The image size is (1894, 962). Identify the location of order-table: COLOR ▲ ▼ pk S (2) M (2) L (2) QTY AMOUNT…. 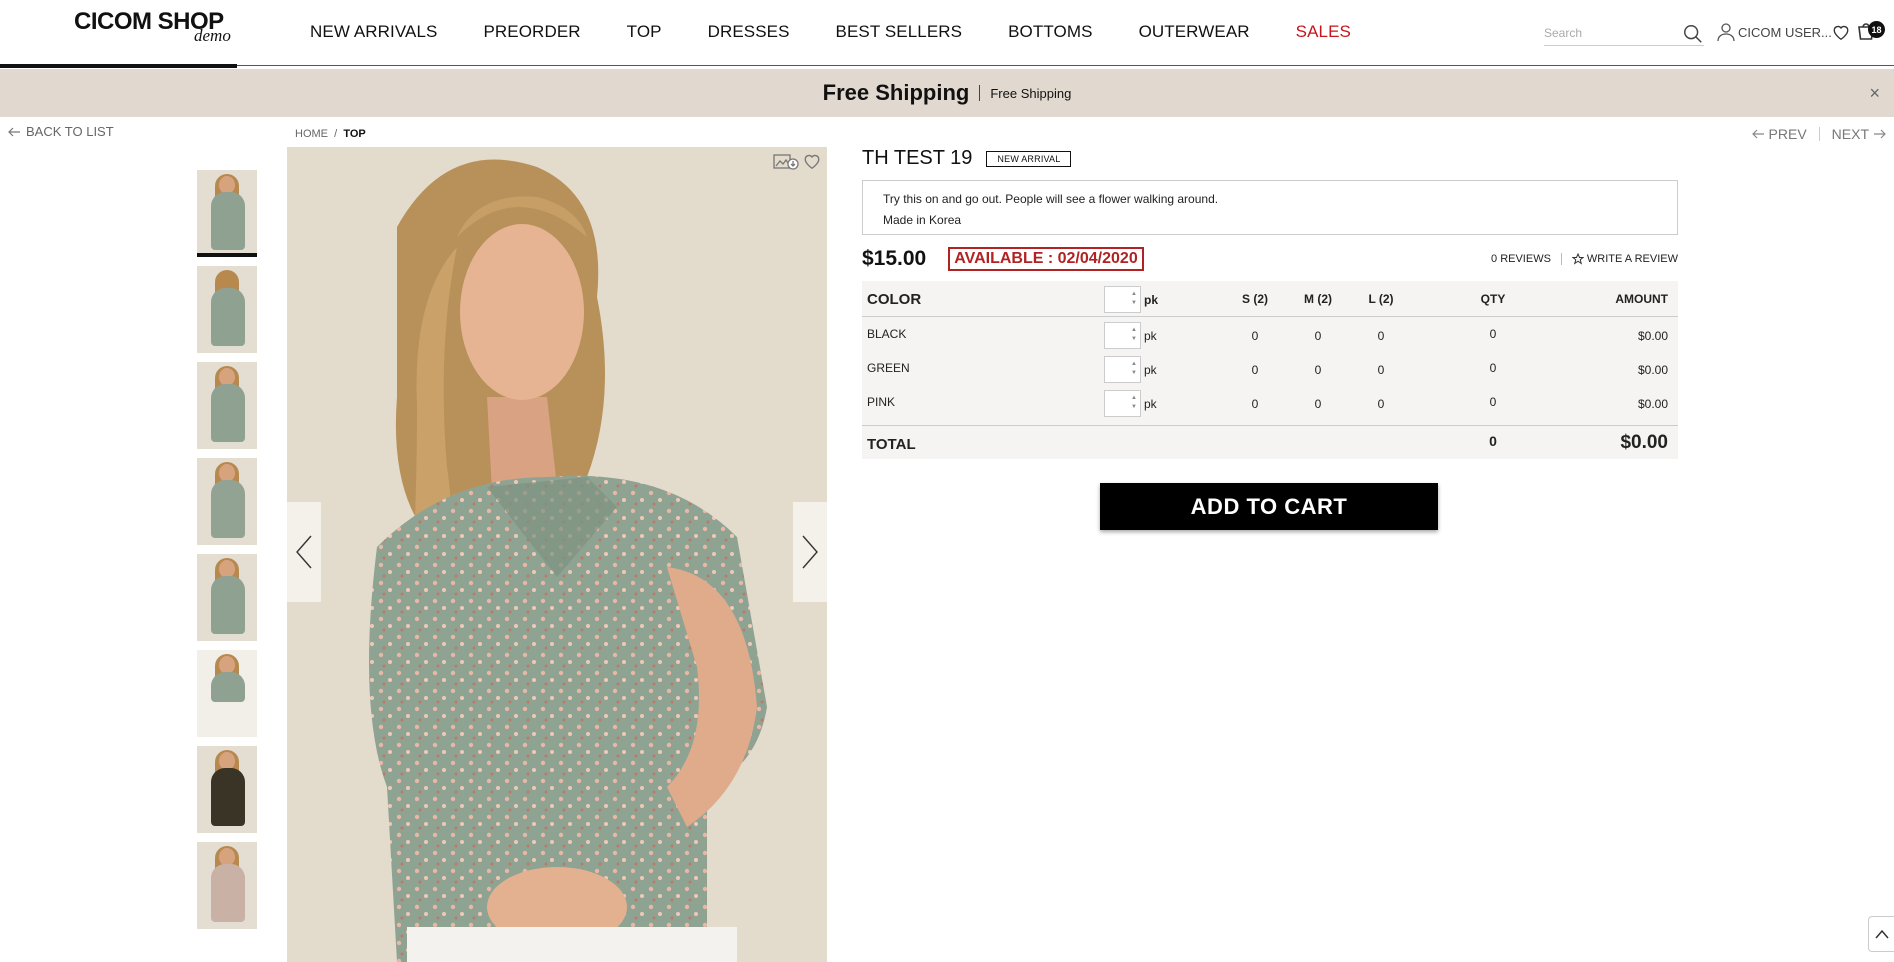
(1270, 370).